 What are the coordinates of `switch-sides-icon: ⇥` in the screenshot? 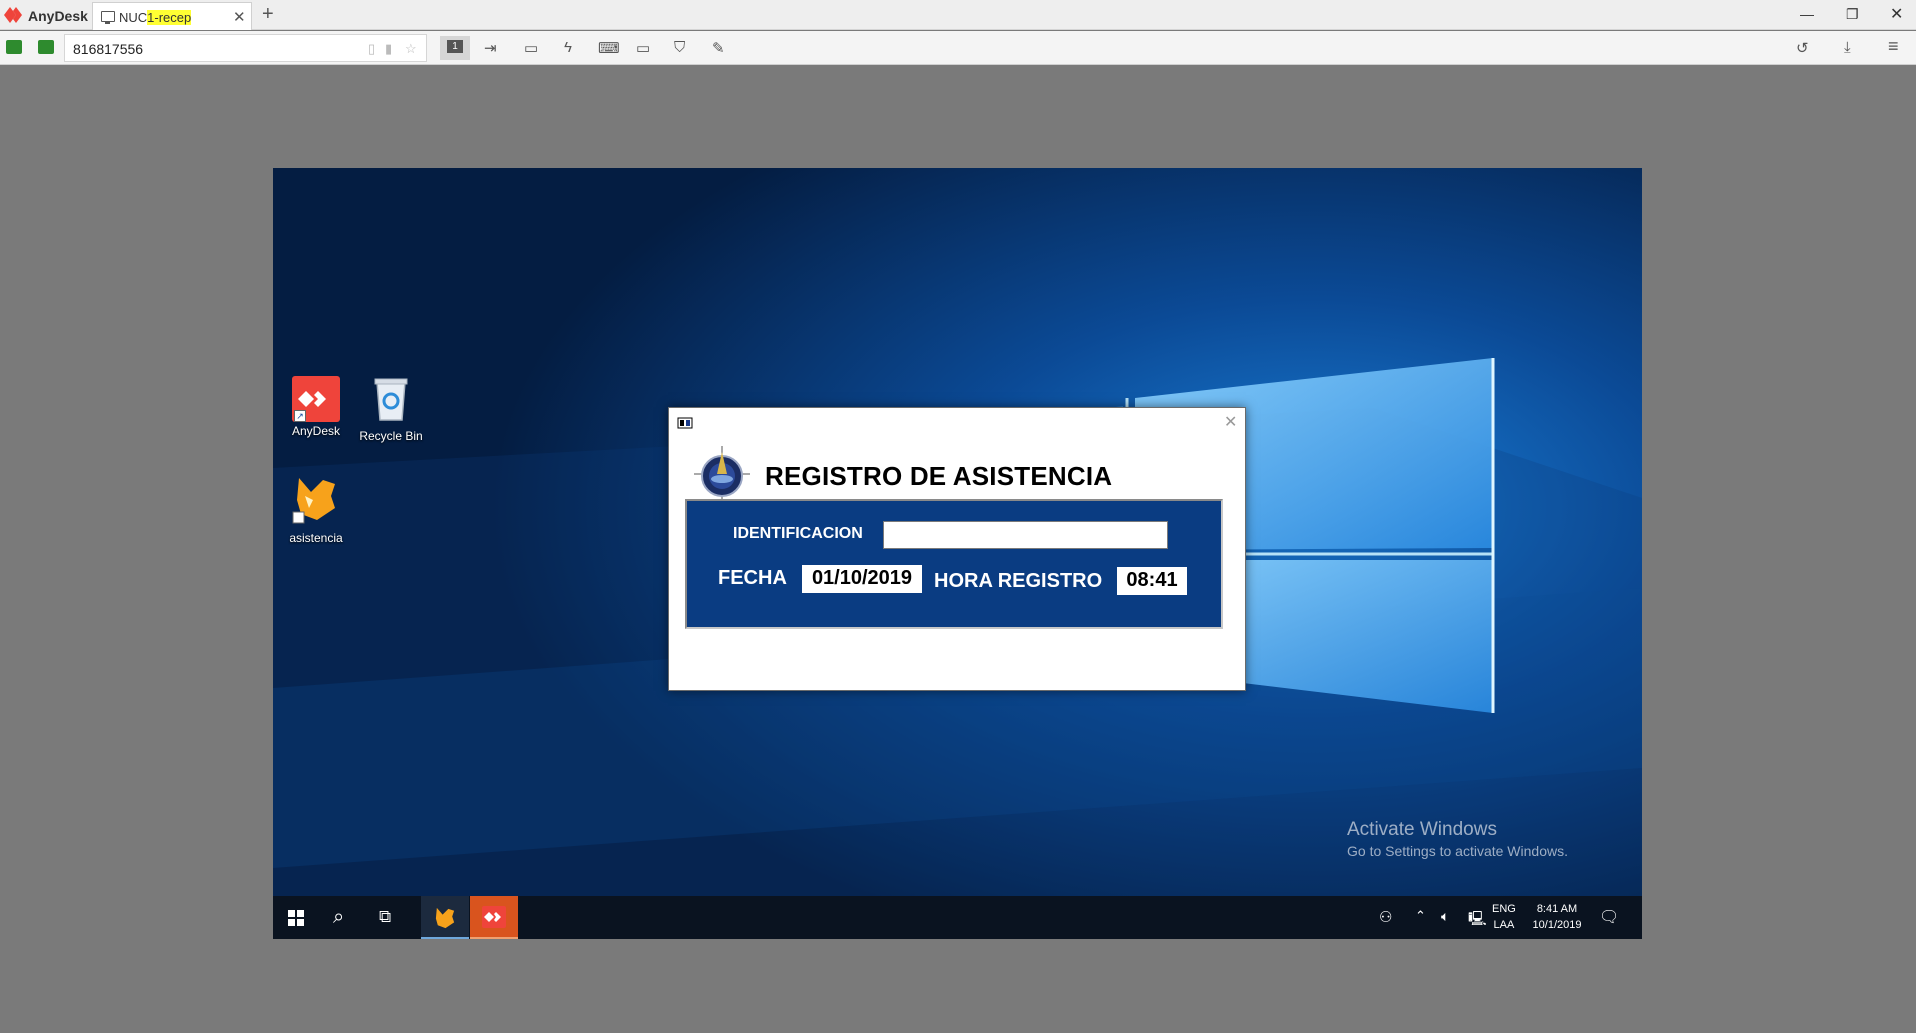 It's located at (490, 48).